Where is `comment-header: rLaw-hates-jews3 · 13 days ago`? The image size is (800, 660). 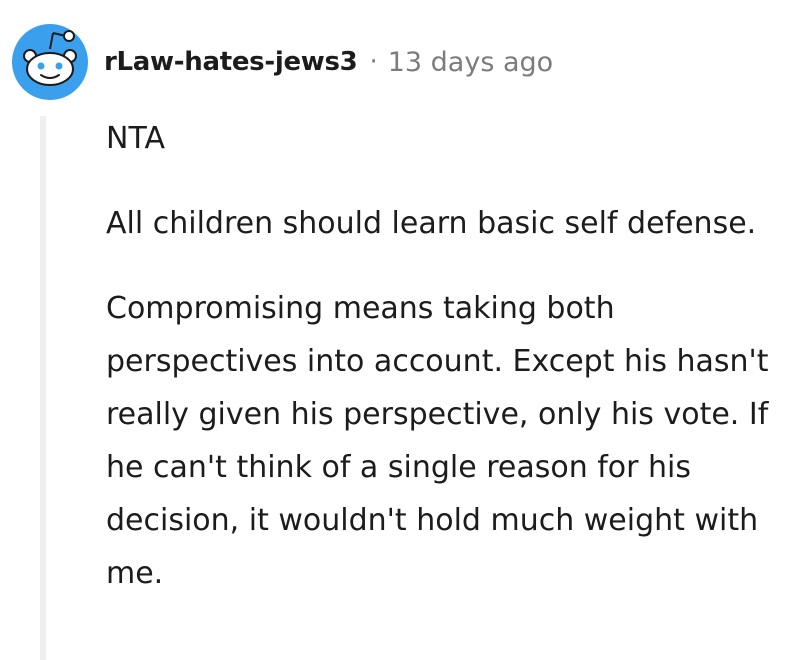 comment-header: rLaw-hates-jews3 · 13 days ago is located at coordinates (281, 62).